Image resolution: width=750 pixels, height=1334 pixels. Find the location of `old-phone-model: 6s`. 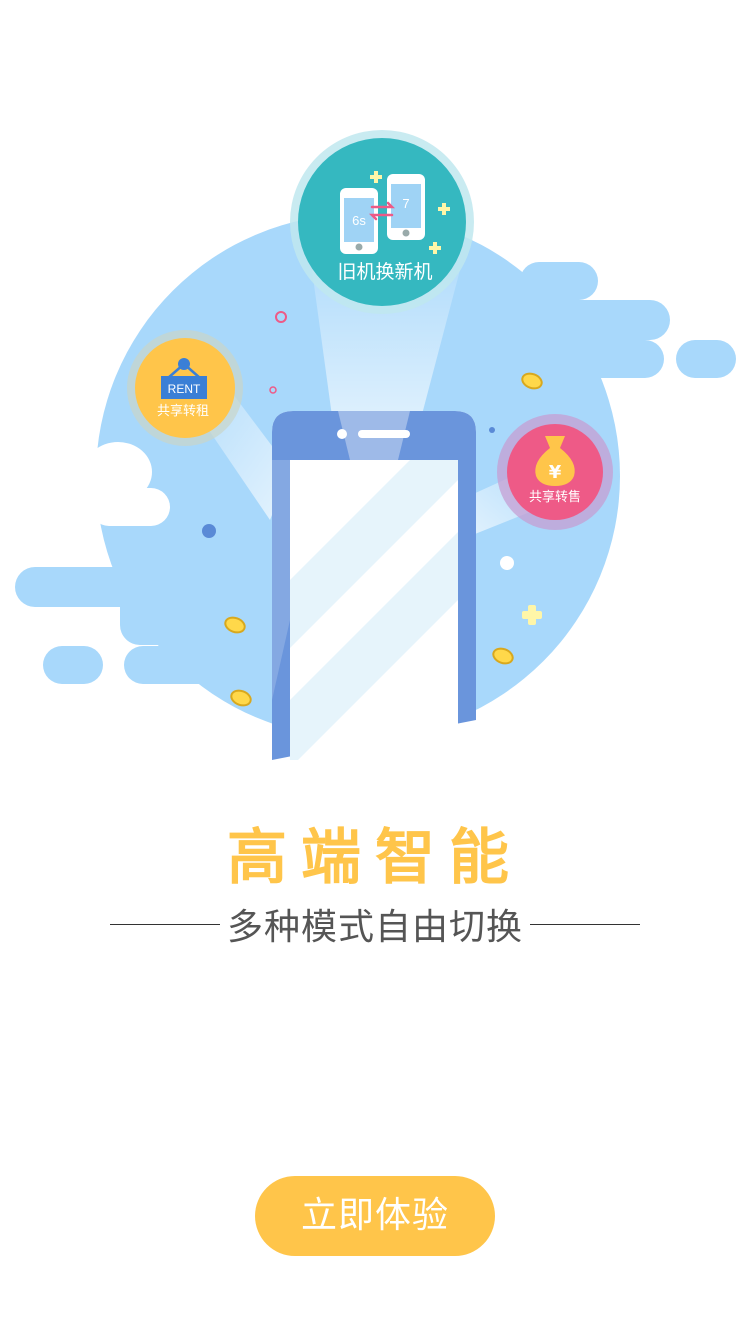

old-phone-model: 6s is located at coordinates (359, 220).